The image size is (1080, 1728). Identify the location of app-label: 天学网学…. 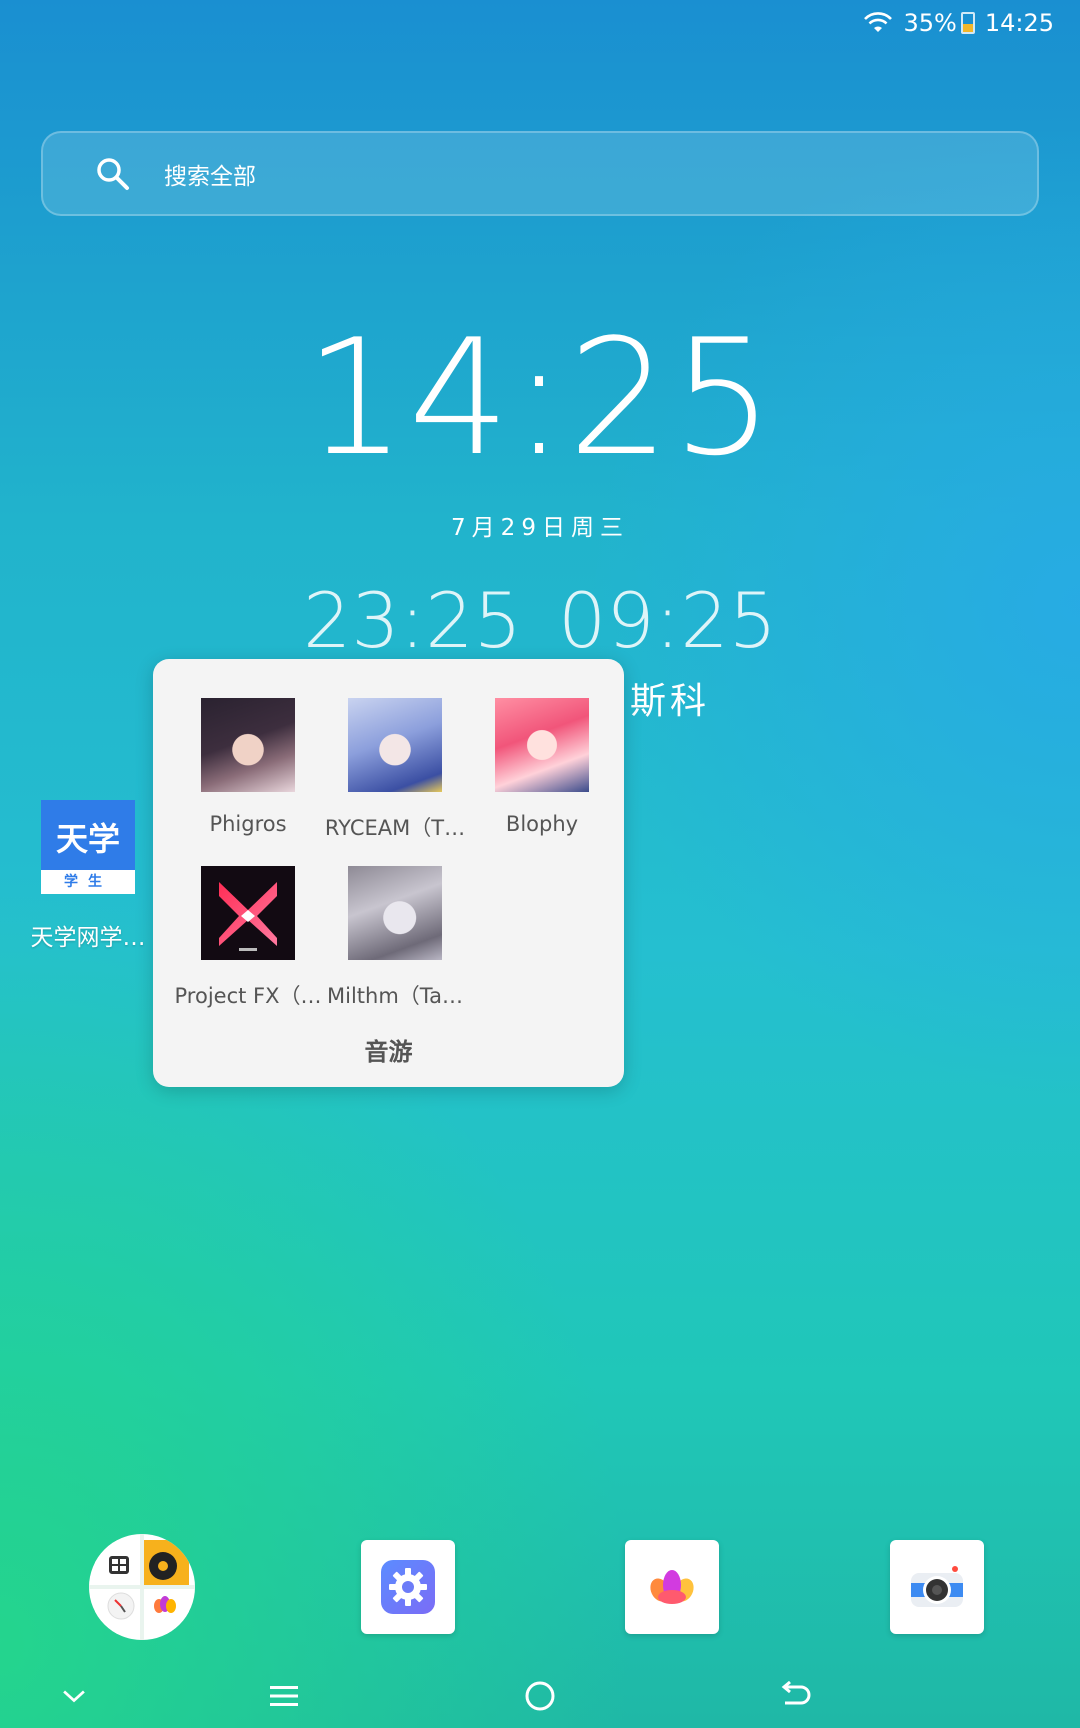
(88, 938).